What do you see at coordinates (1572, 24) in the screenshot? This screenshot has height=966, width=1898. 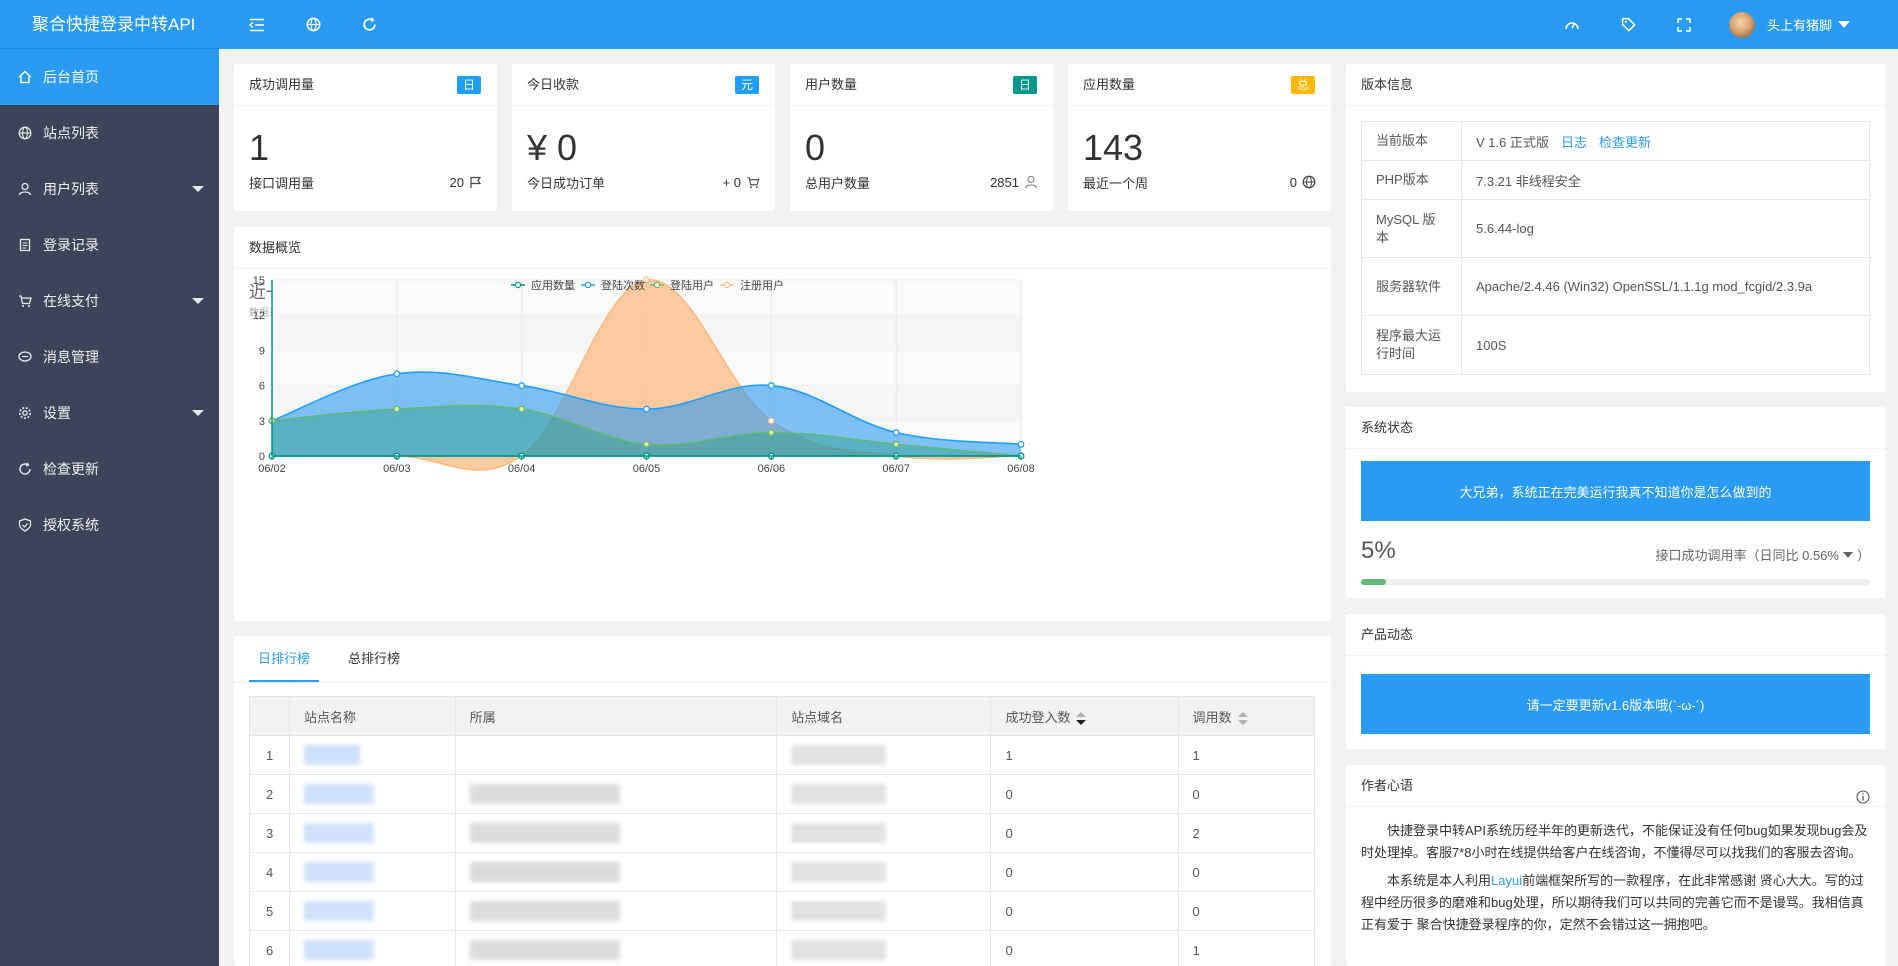 I see `dashboard-icon` at bounding box center [1572, 24].